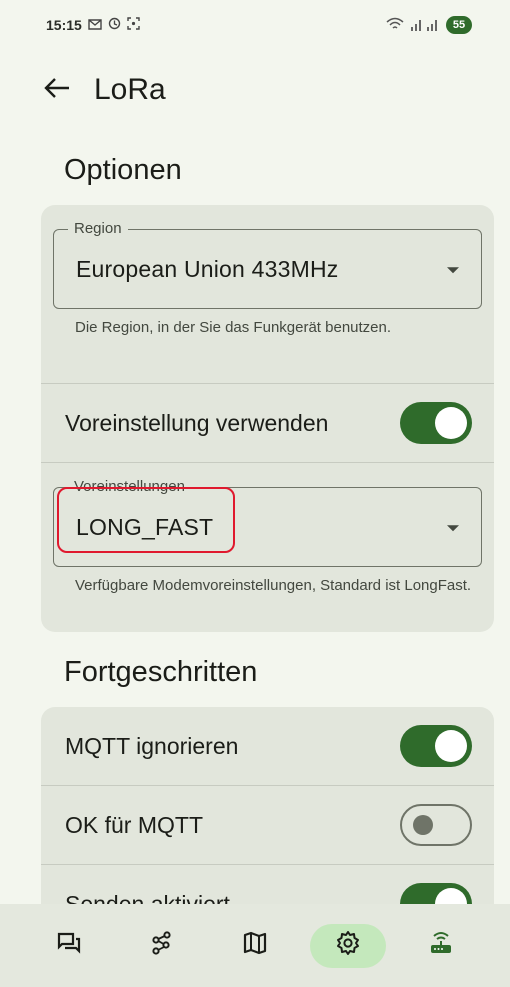  Describe the element at coordinates (161, 672) in the screenshot. I see `section-title-advanced: Fortgeschritten` at that location.